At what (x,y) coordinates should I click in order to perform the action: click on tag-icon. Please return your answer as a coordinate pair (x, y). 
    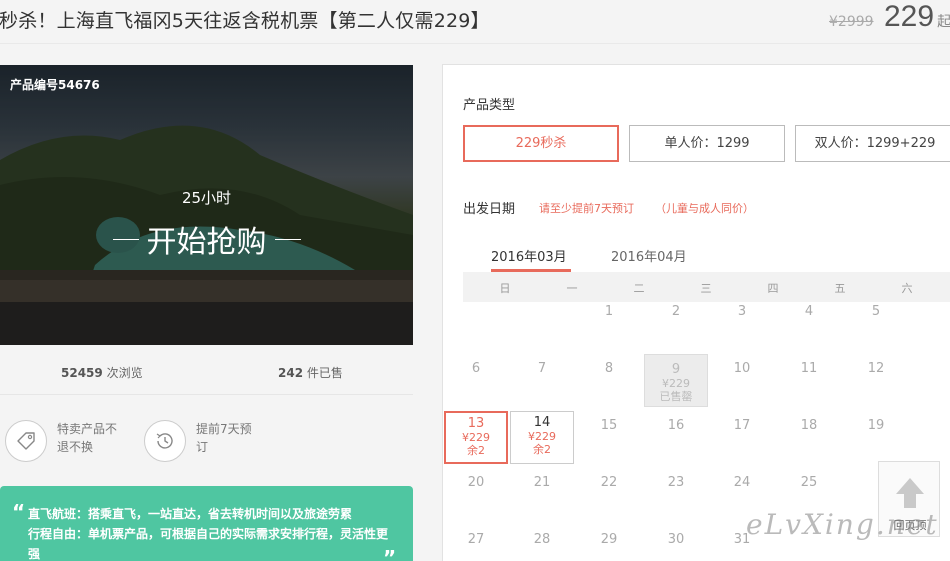
    Looking at the image, I should click on (26, 441).